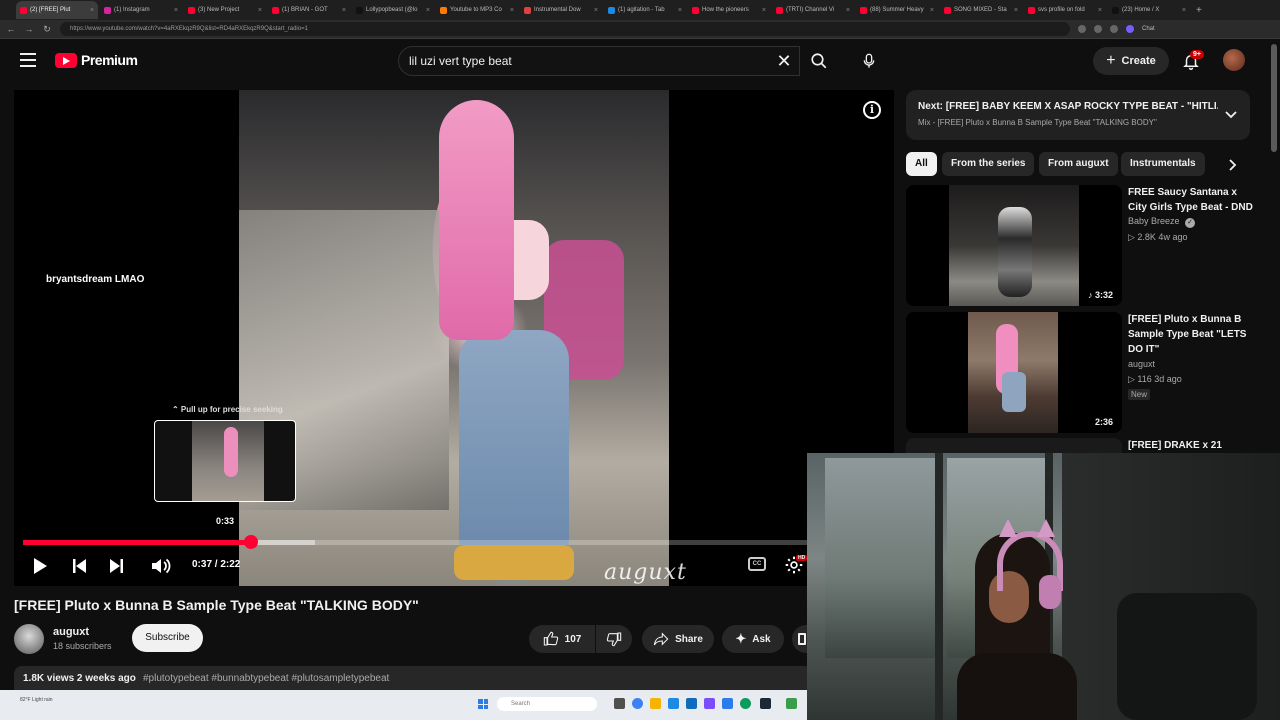 This screenshot has height=720, width=1280. Describe the element at coordinates (619, 703) in the screenshot. I see `task-view-icon` at that location.